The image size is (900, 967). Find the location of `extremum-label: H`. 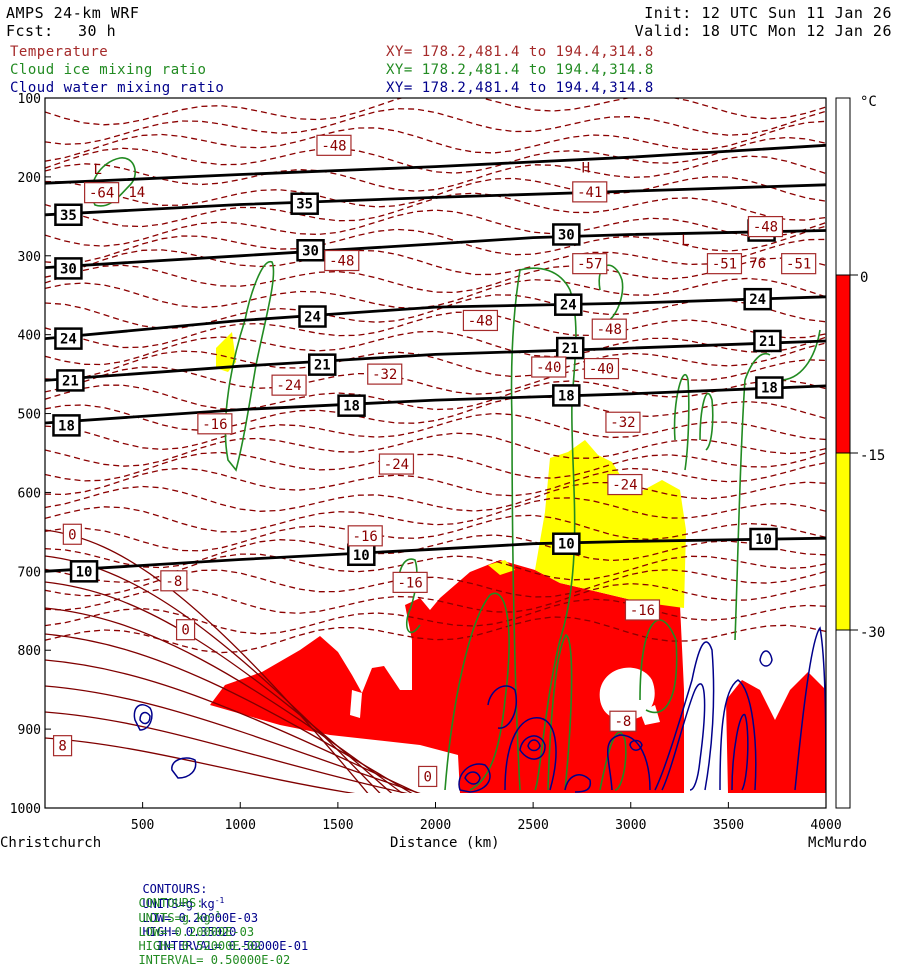

extremum-label: H is located at coordinates (586, 168).